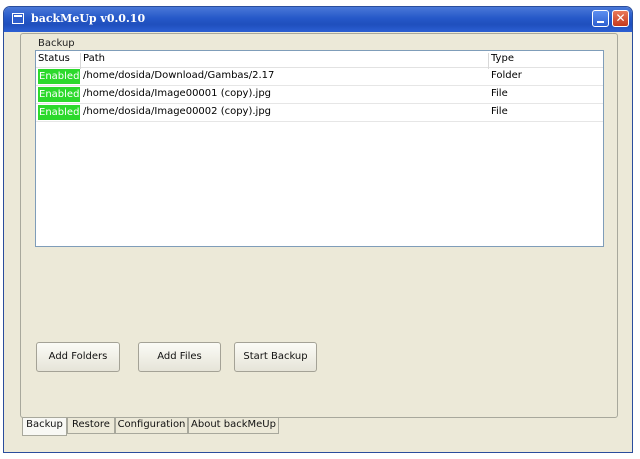 The width and height of the screenshot is (640, 459). Describe the element at coordinates (318, 19) in the screenshot. I see `title-bar: backMeUp v0.0.10 ✕` at that location.